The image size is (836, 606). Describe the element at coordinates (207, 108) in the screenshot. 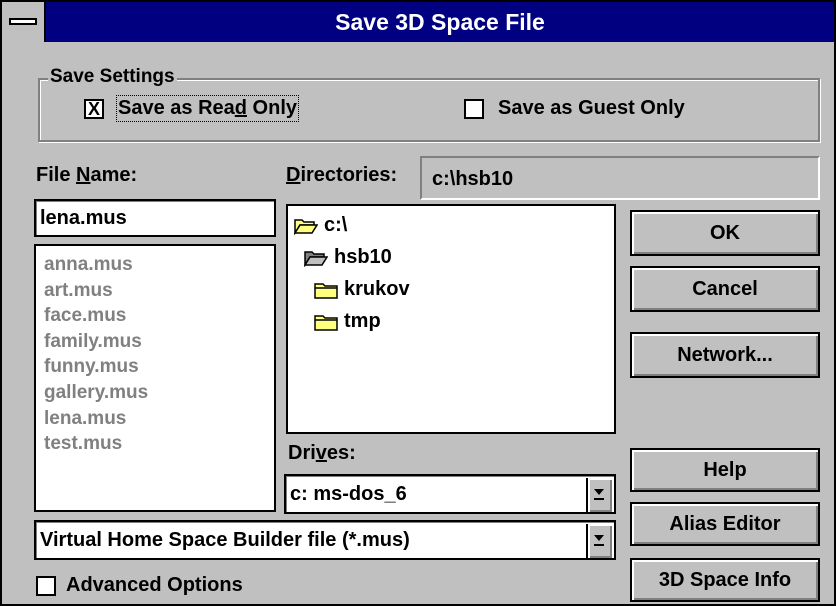

I see `read-only-label: Save as Read Only` at that location.